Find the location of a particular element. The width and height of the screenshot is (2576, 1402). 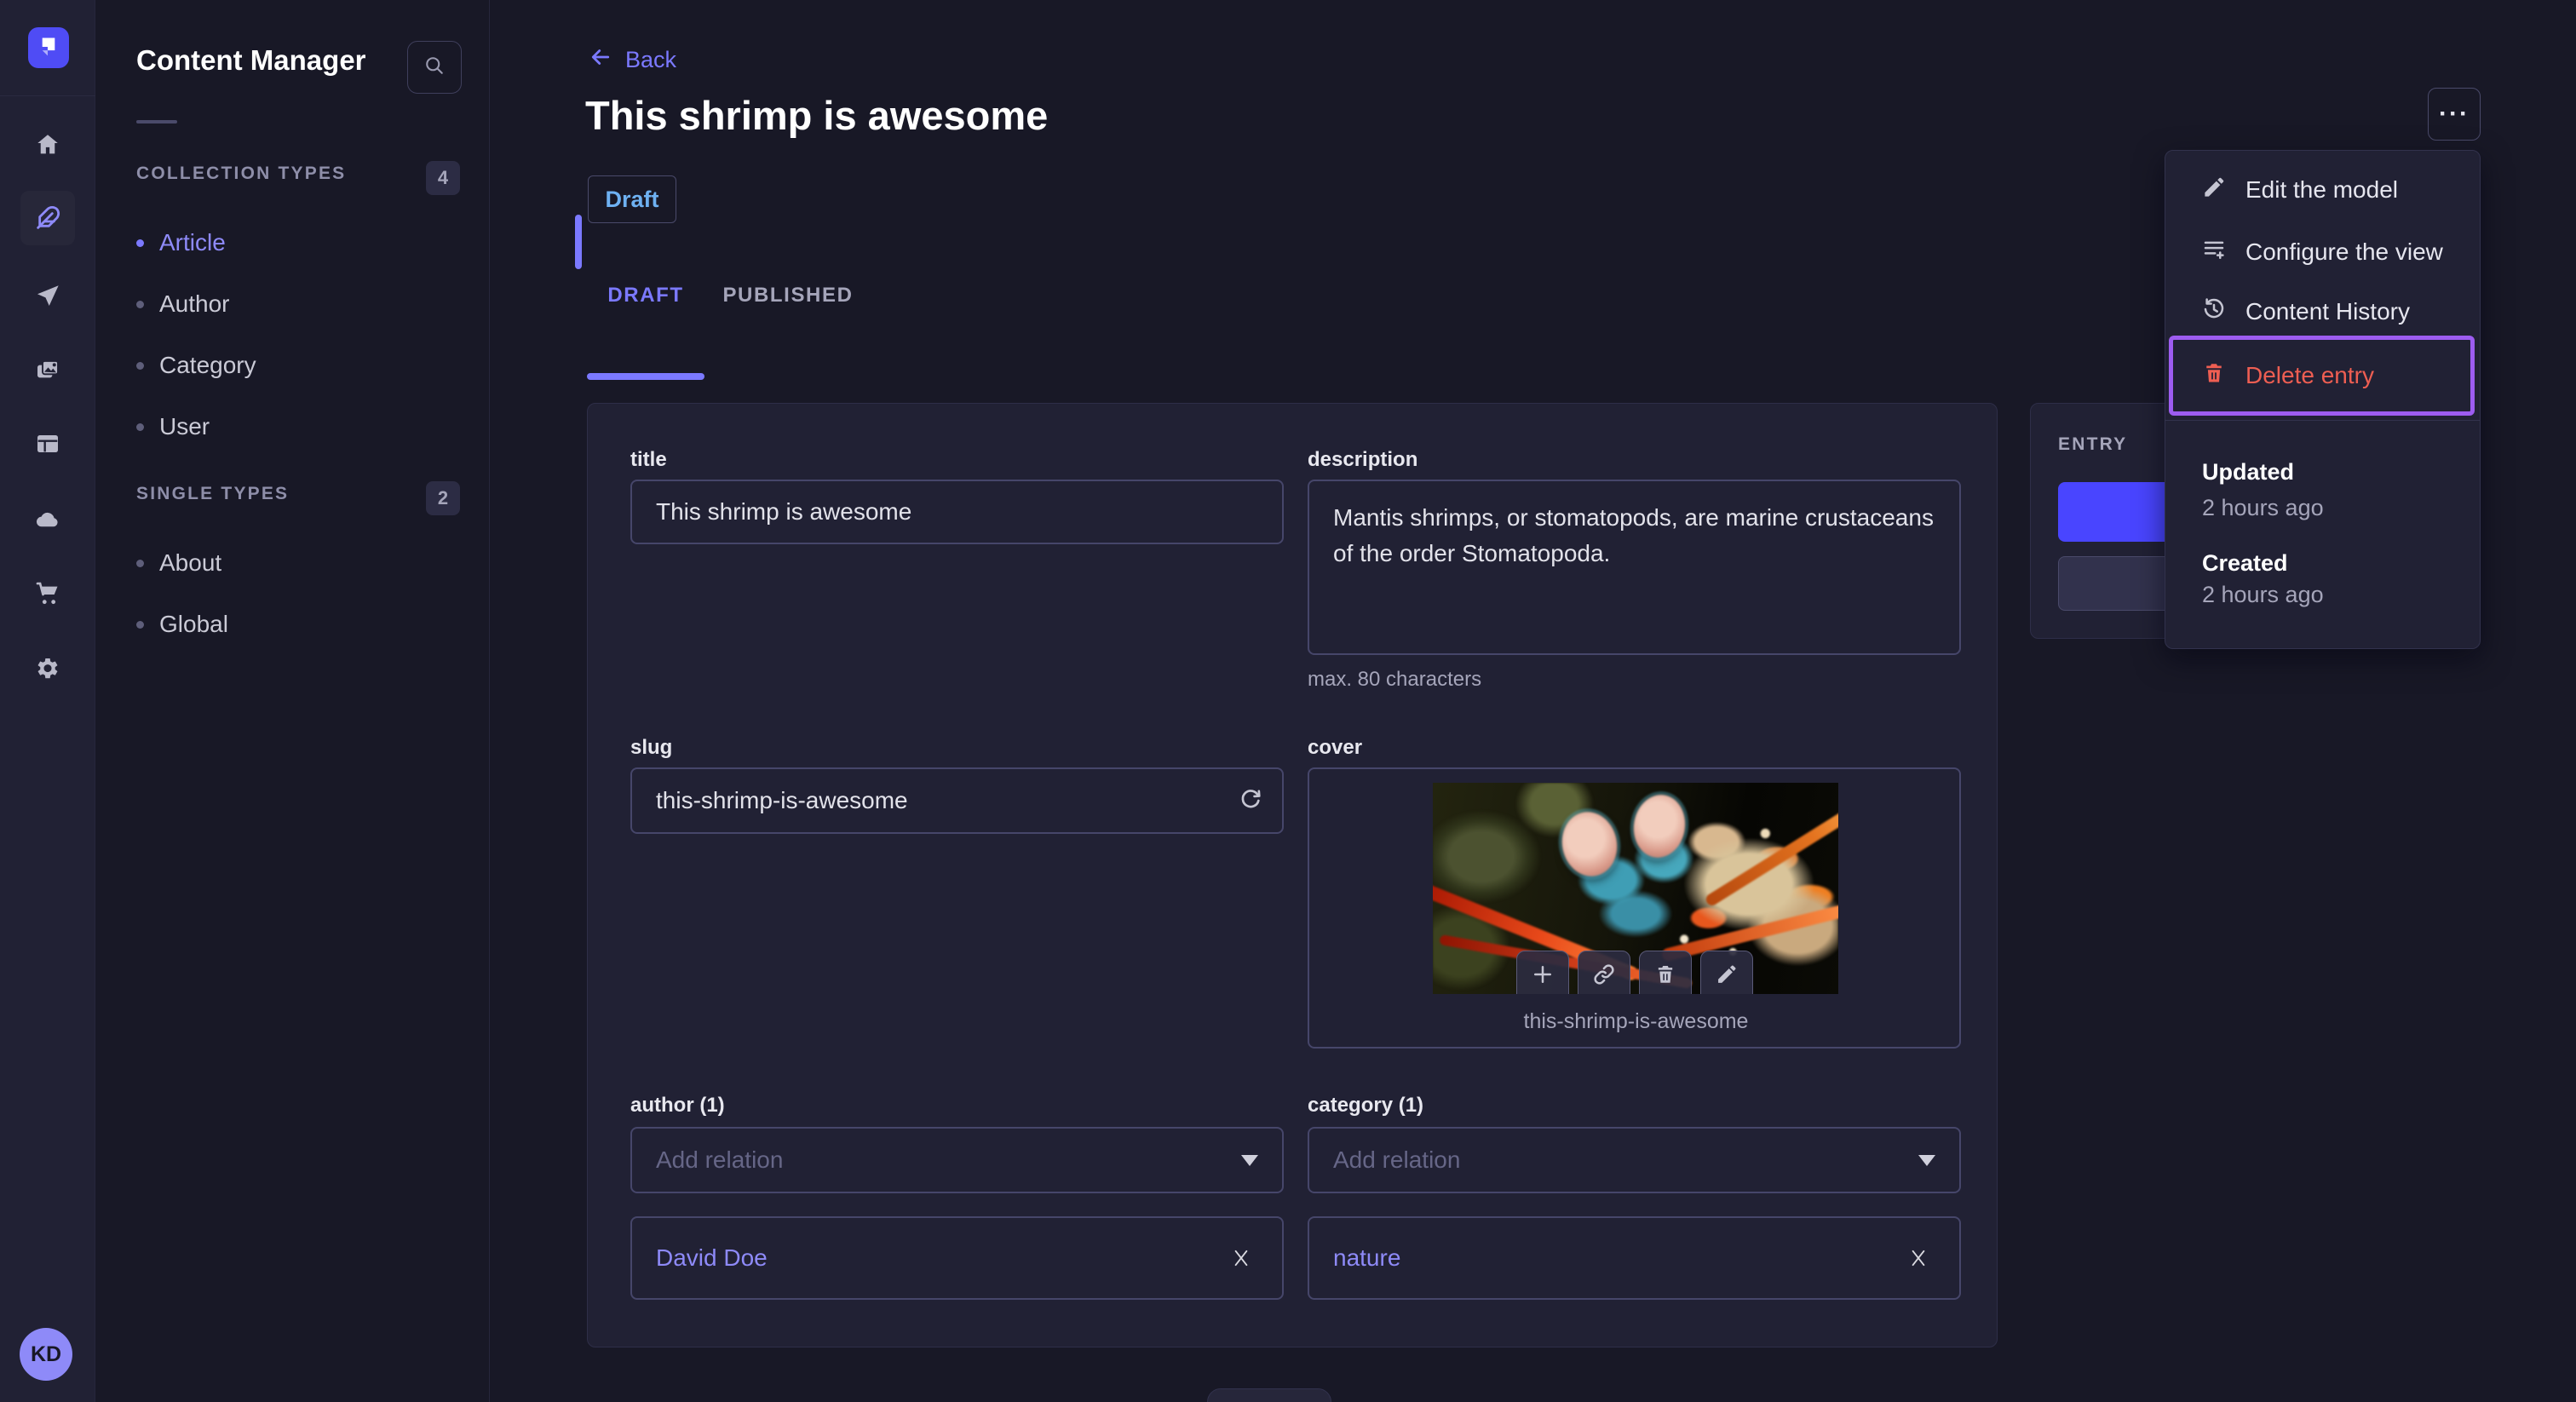

plus-icon is located at coordinates (1542, 977).